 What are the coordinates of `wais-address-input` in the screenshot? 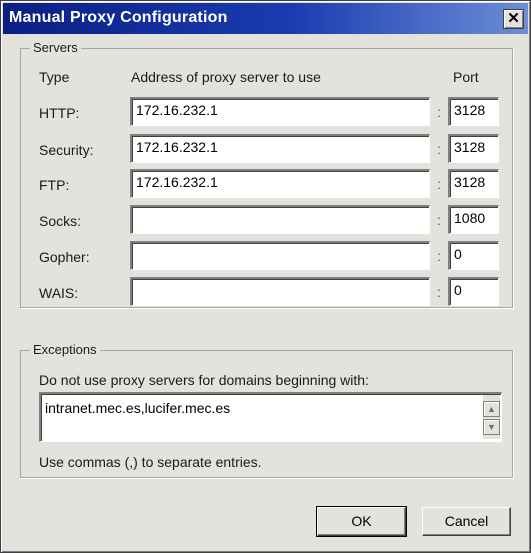 It's located at (280, 291).